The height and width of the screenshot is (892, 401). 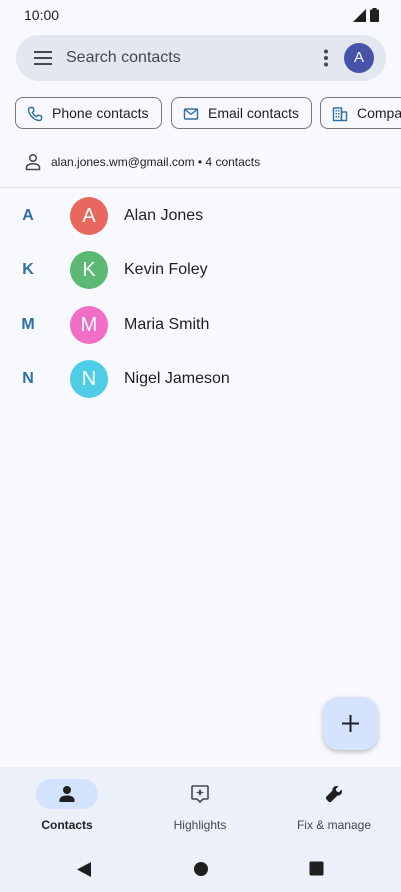 I want to click on nav-label: Contacts, so click(x=67, y=825).